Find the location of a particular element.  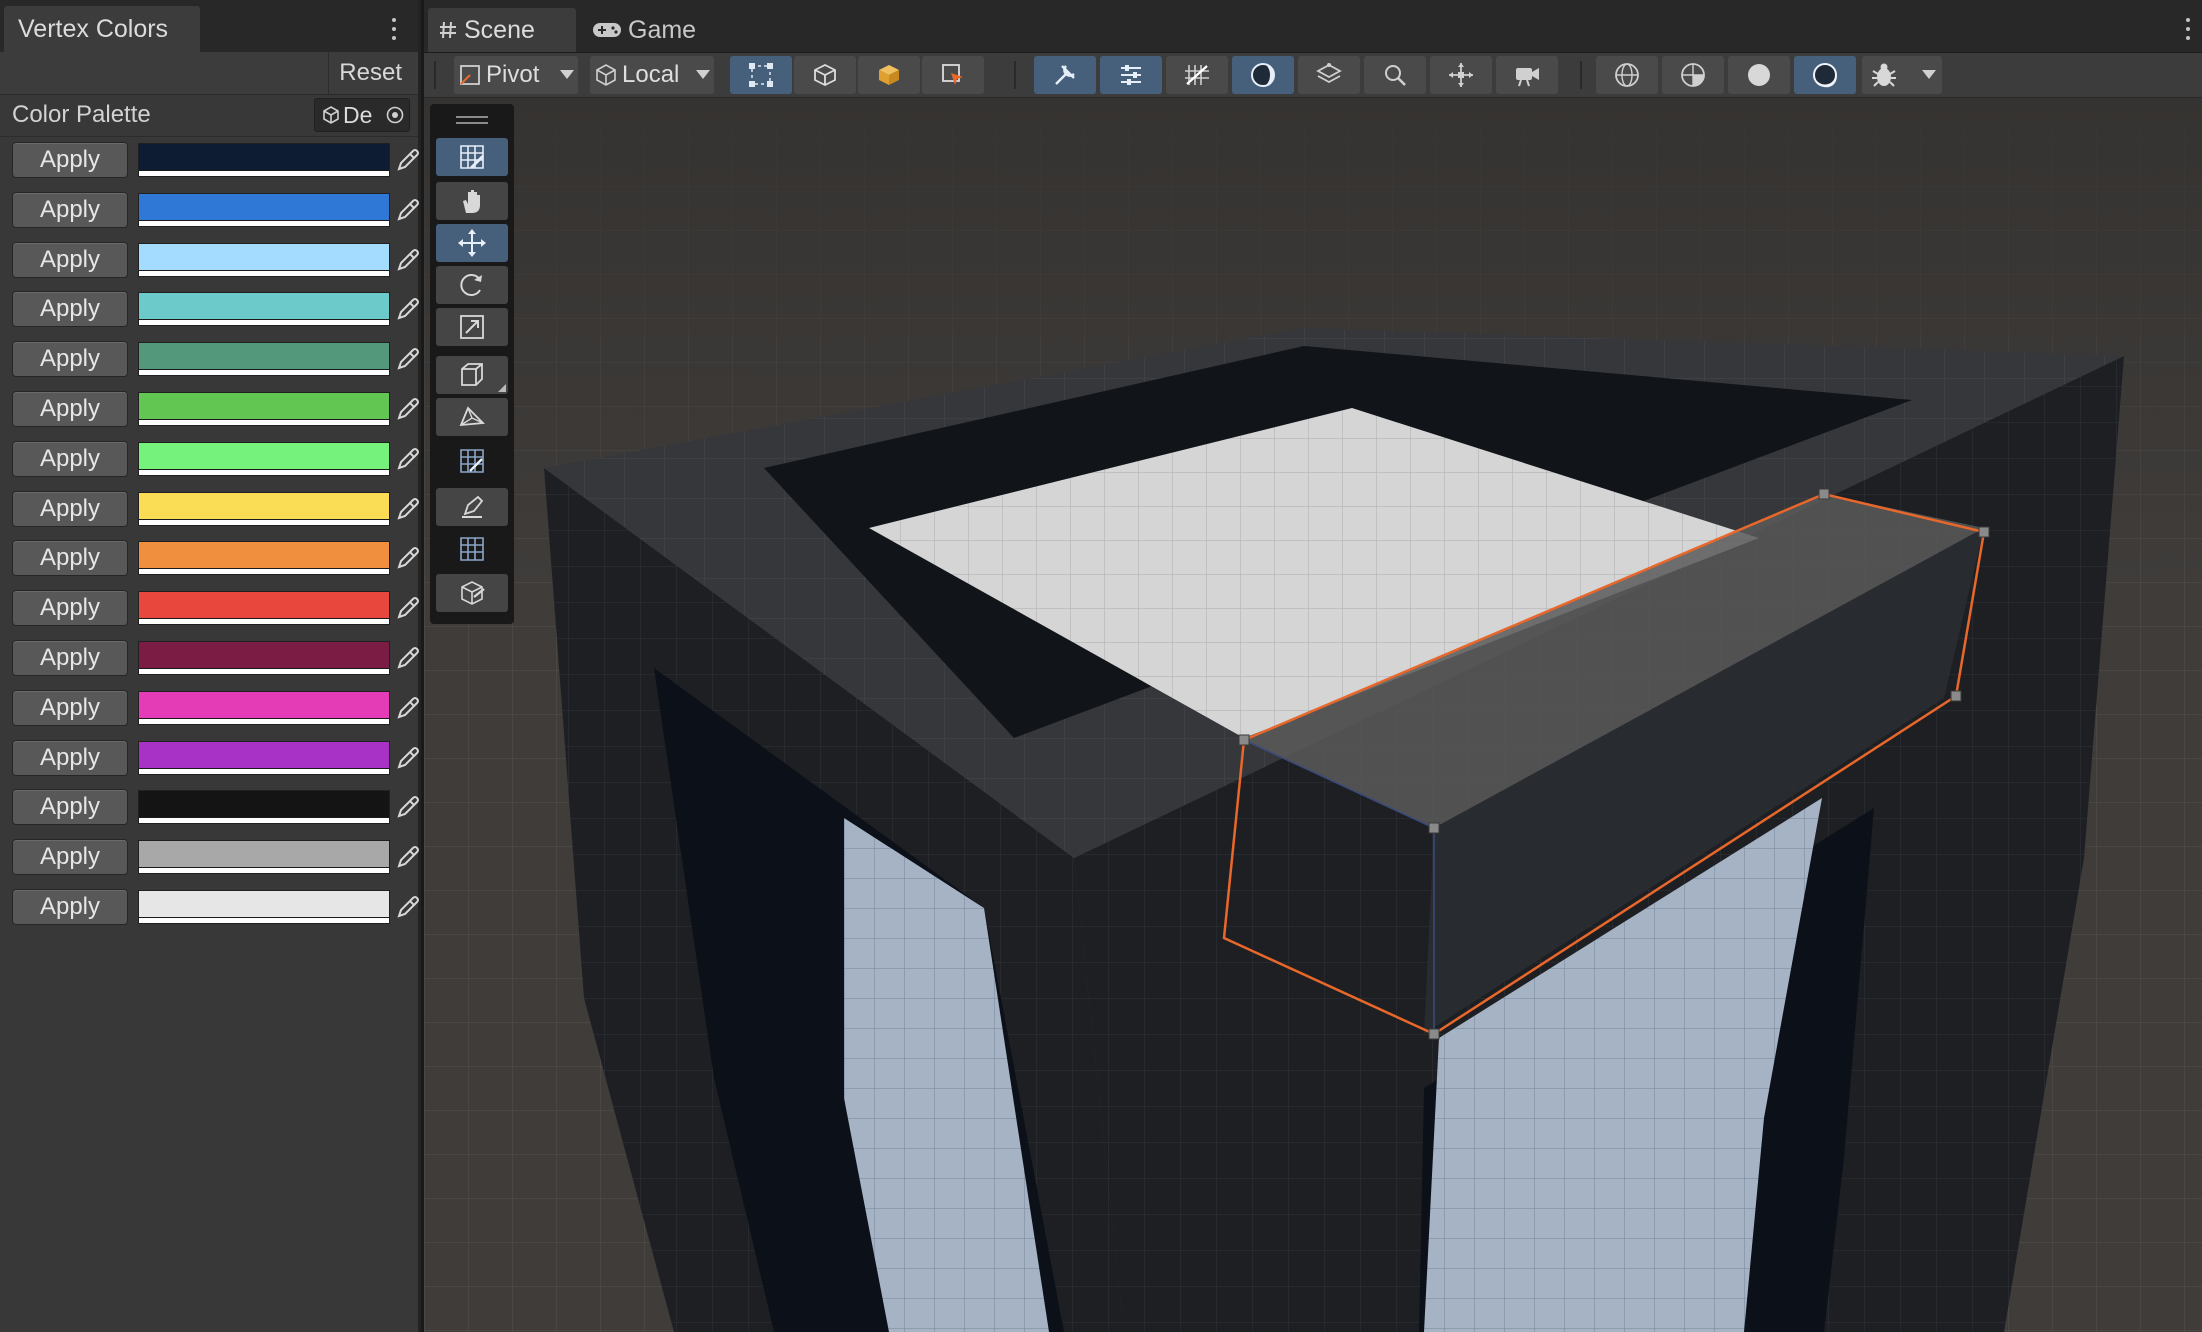

object-select-mode-button is located at coordinates (953, 75).